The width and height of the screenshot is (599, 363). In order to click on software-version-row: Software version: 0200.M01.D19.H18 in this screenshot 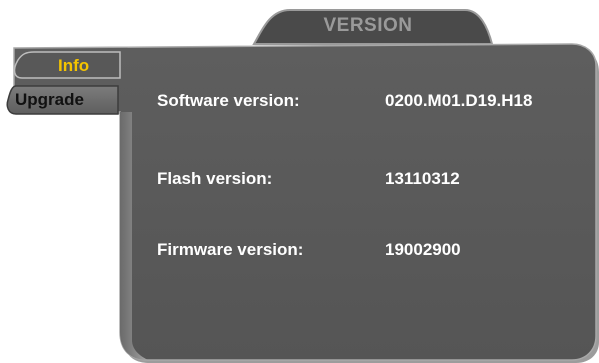, I will do `click(299, 106)`.